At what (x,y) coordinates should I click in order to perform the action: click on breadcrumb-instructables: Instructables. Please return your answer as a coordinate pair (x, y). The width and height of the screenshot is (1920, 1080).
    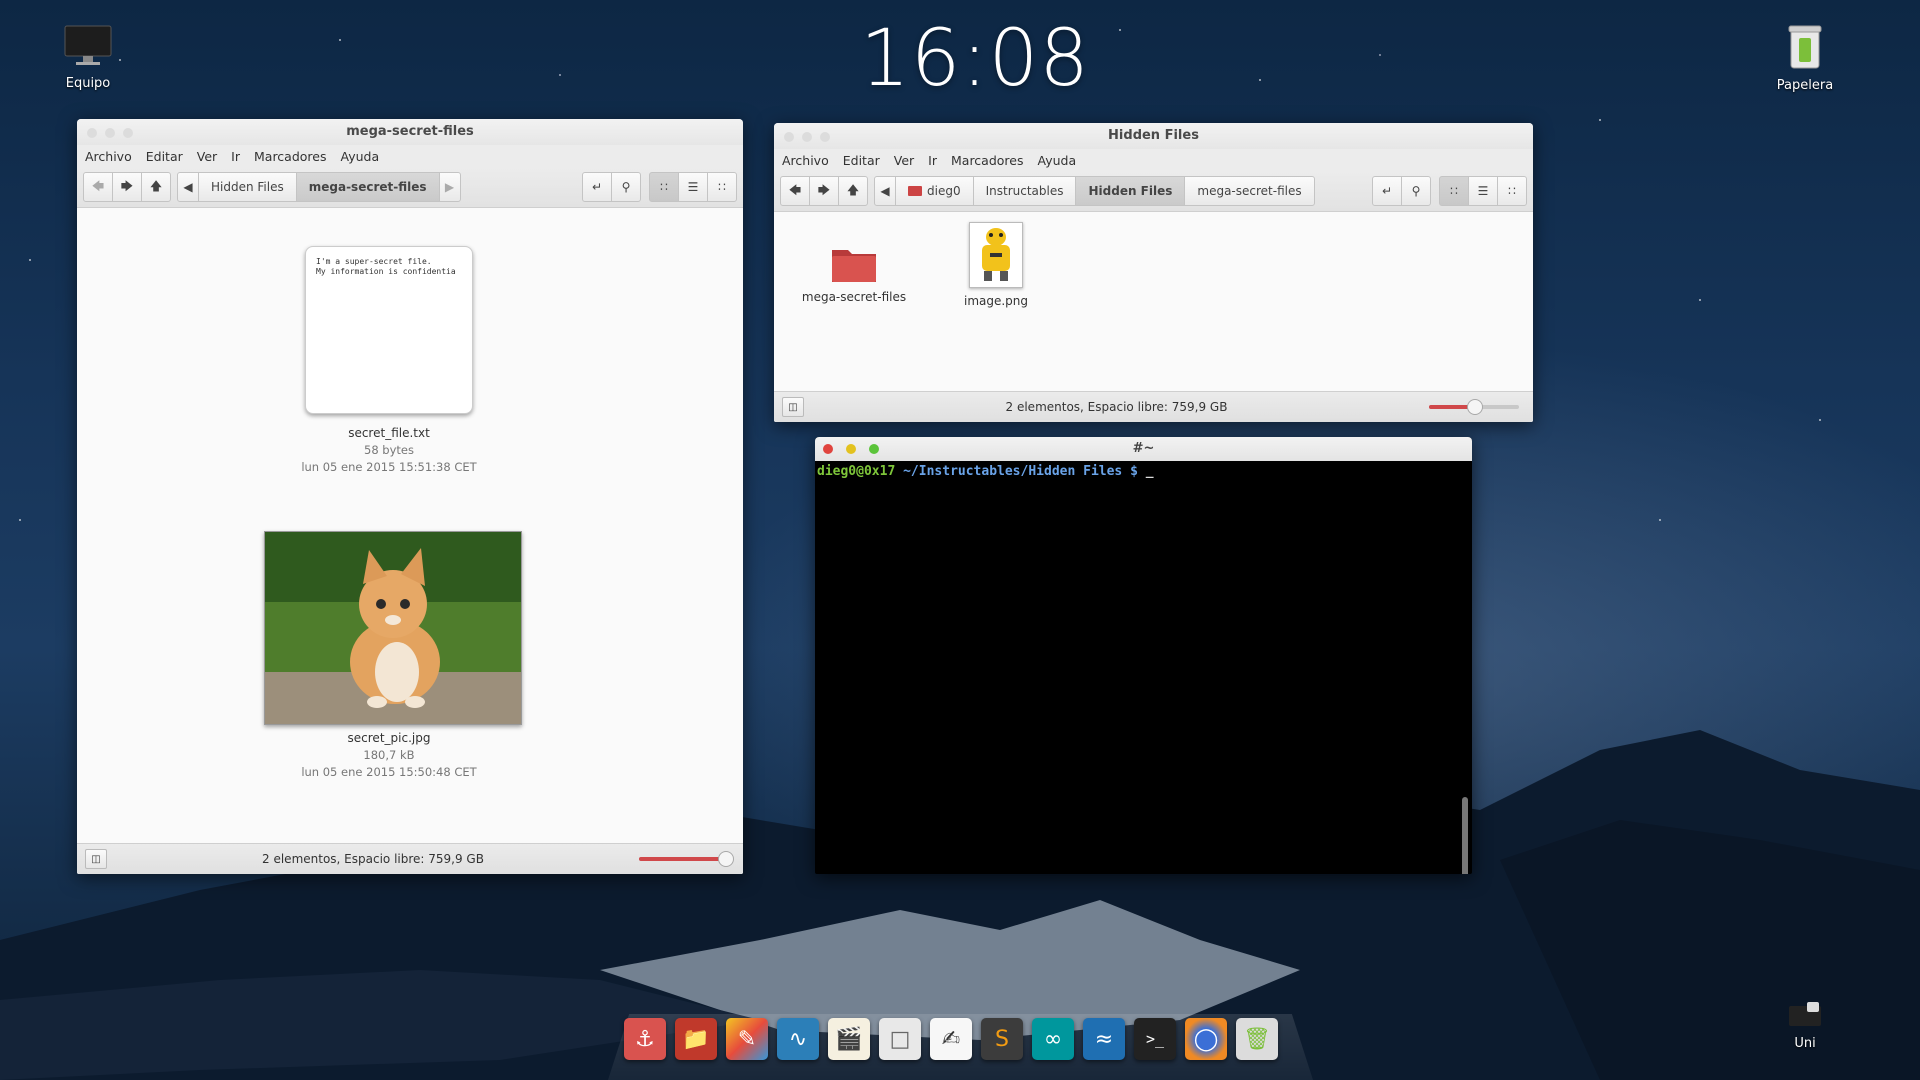
    Looking at the image, I should click on (1024, 191).